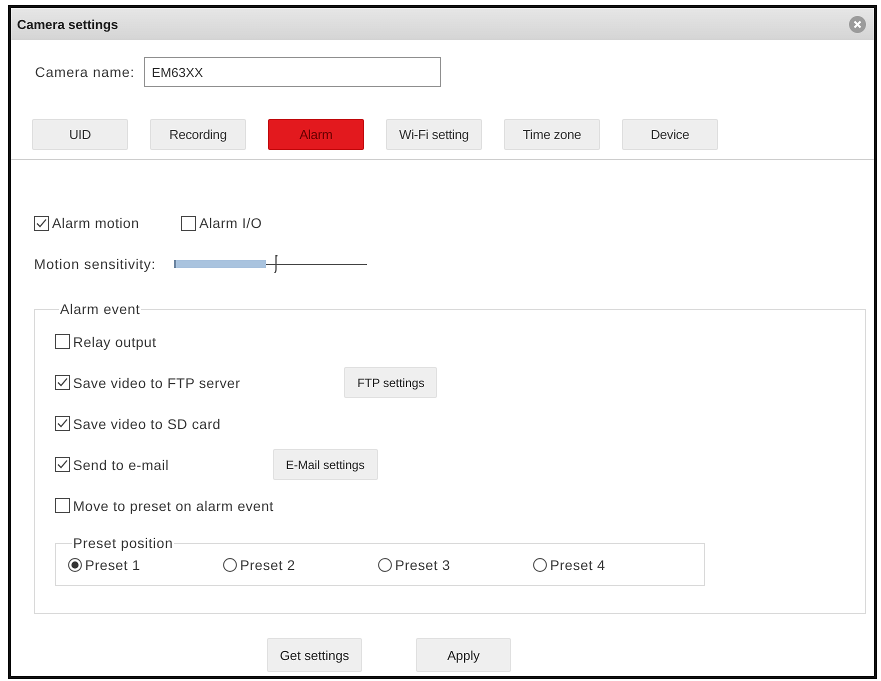 The height and width of the screenshot is (681, 881). What do you see at coordinates (112, 565) in the screenshot?
I see `radio-label: Preset 1` at bounding box center [112, 565].